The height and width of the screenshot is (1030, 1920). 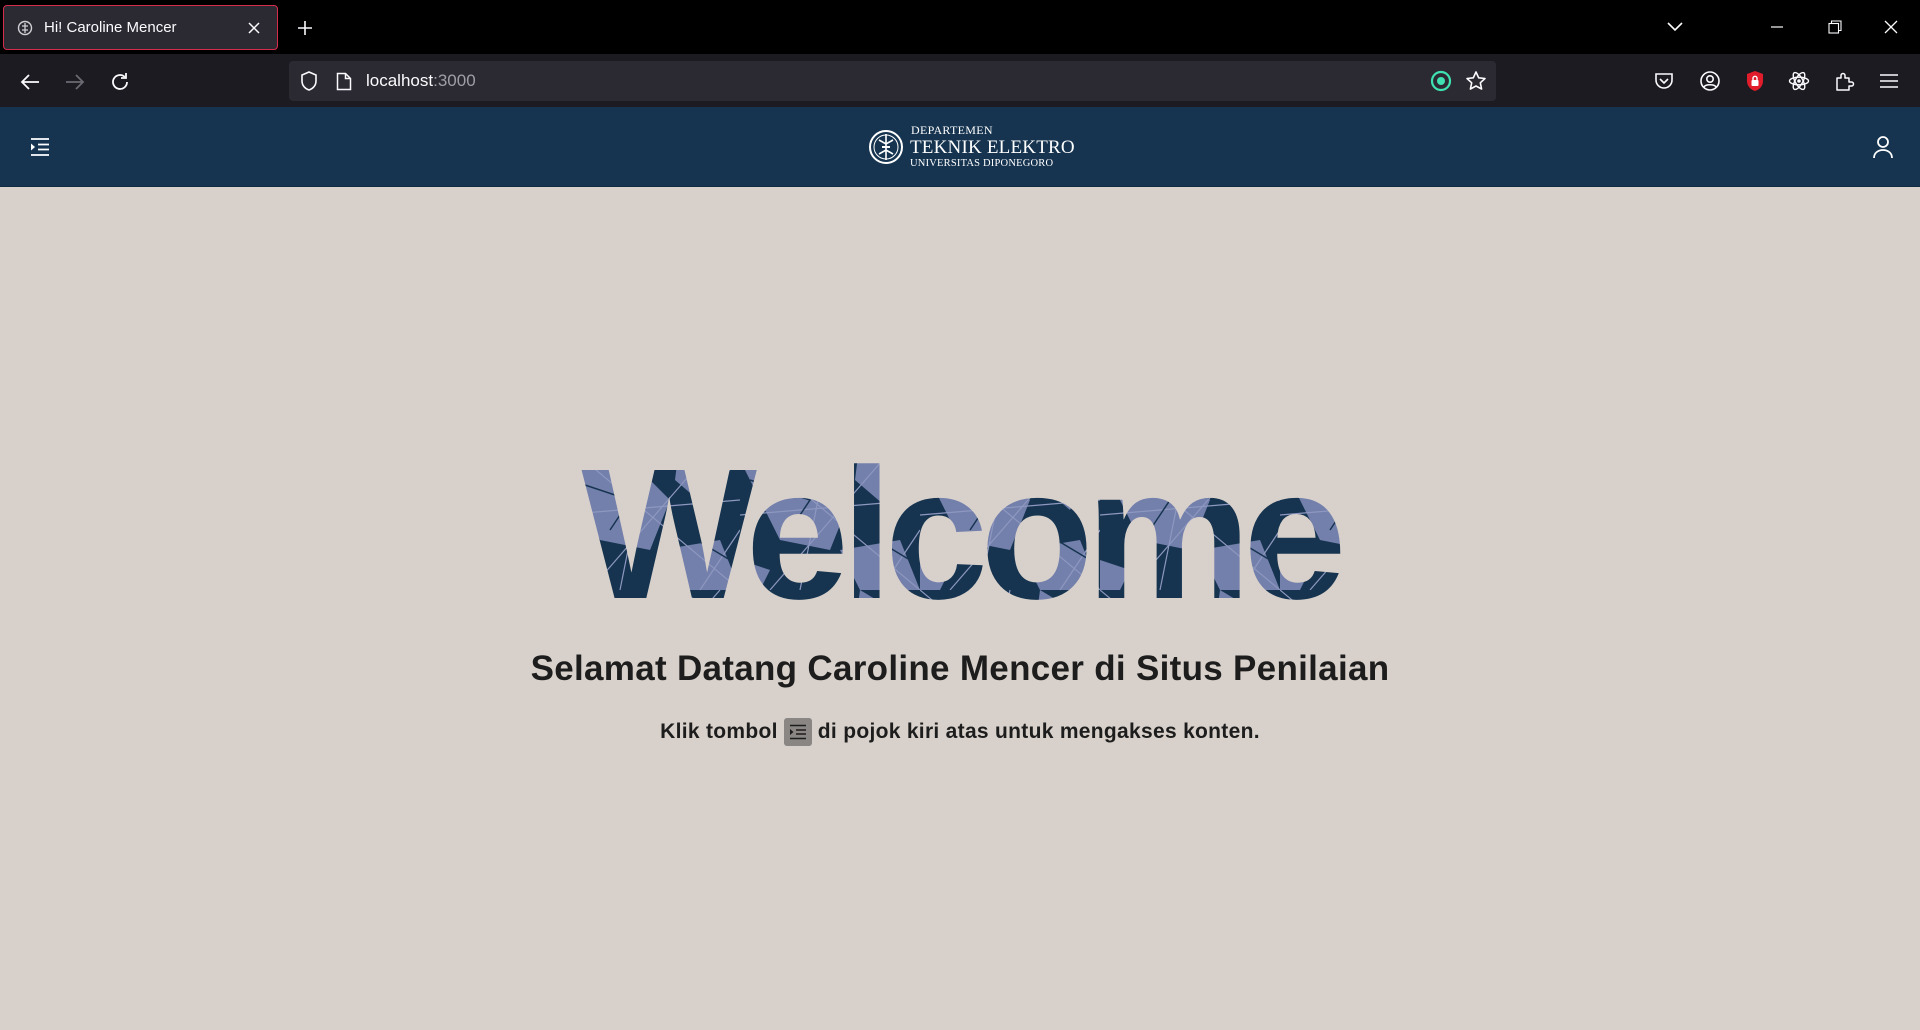 What do you see at coordinates (1664, 81) in the screenshot?
I see `pocket-icon` at bounding box center [1664, 81].